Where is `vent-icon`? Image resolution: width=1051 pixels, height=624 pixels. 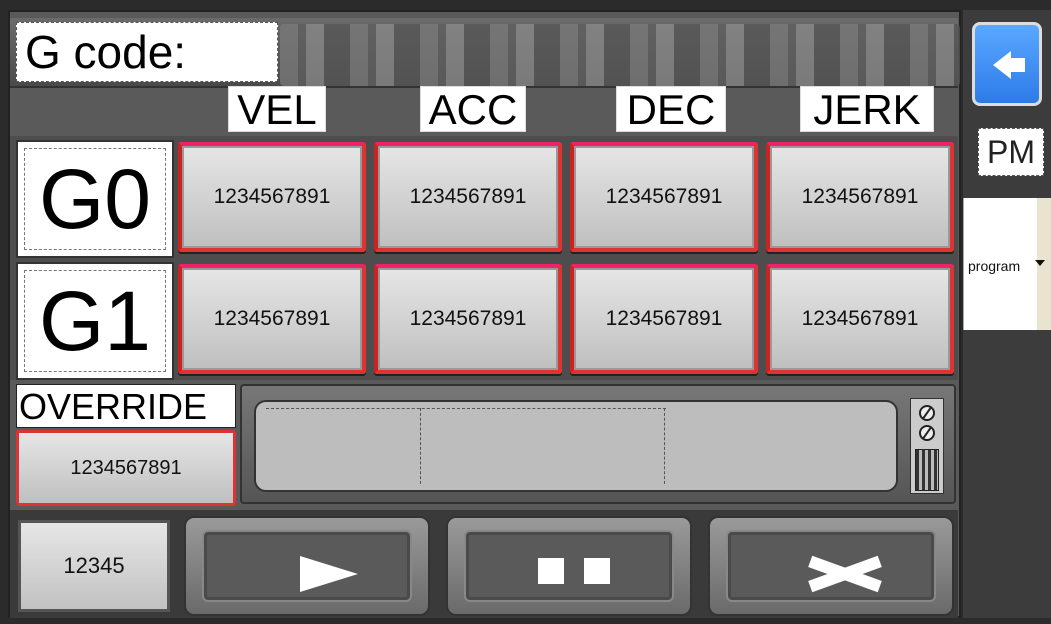
vent-icon is located at coordinates (927, 470).